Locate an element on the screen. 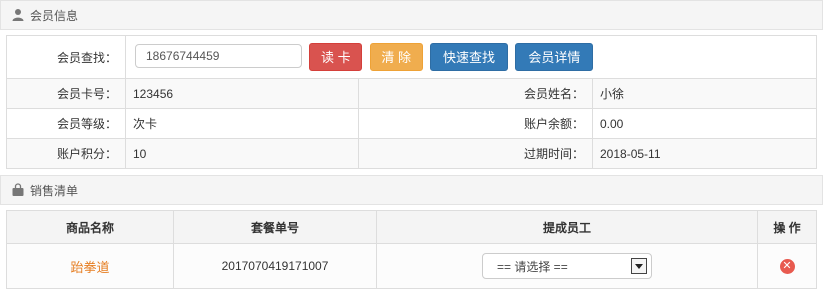 The image size is (823, 295). col-actions: 操 作 is located at coordinates (787, 227).